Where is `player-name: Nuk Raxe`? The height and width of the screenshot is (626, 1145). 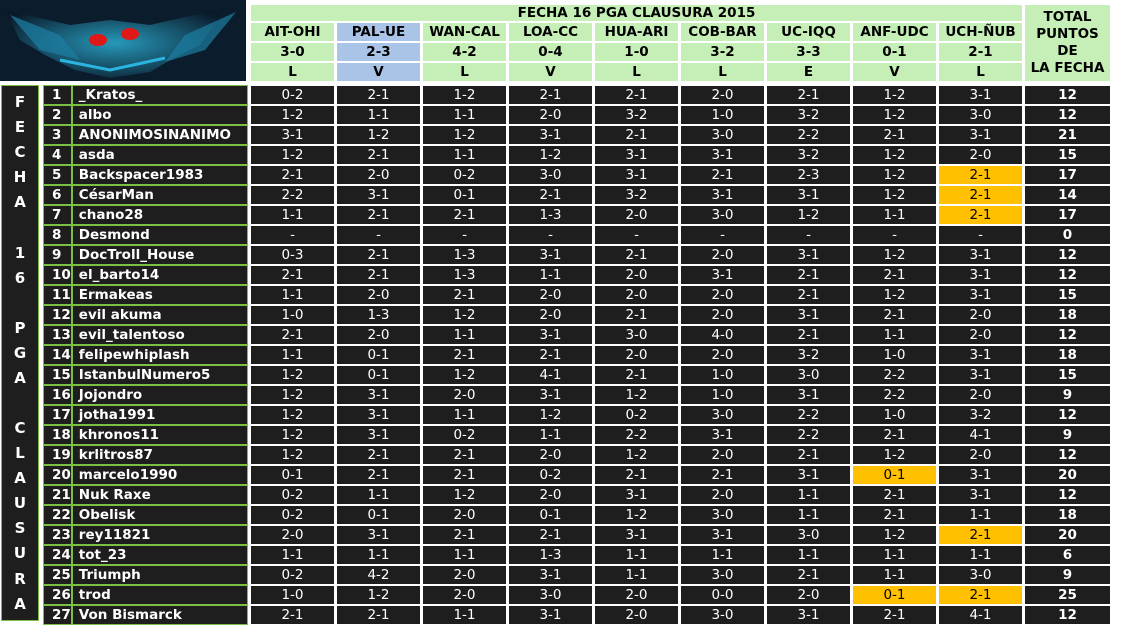 player-name: Nuk Raxe is located at coordinates (159, 495).